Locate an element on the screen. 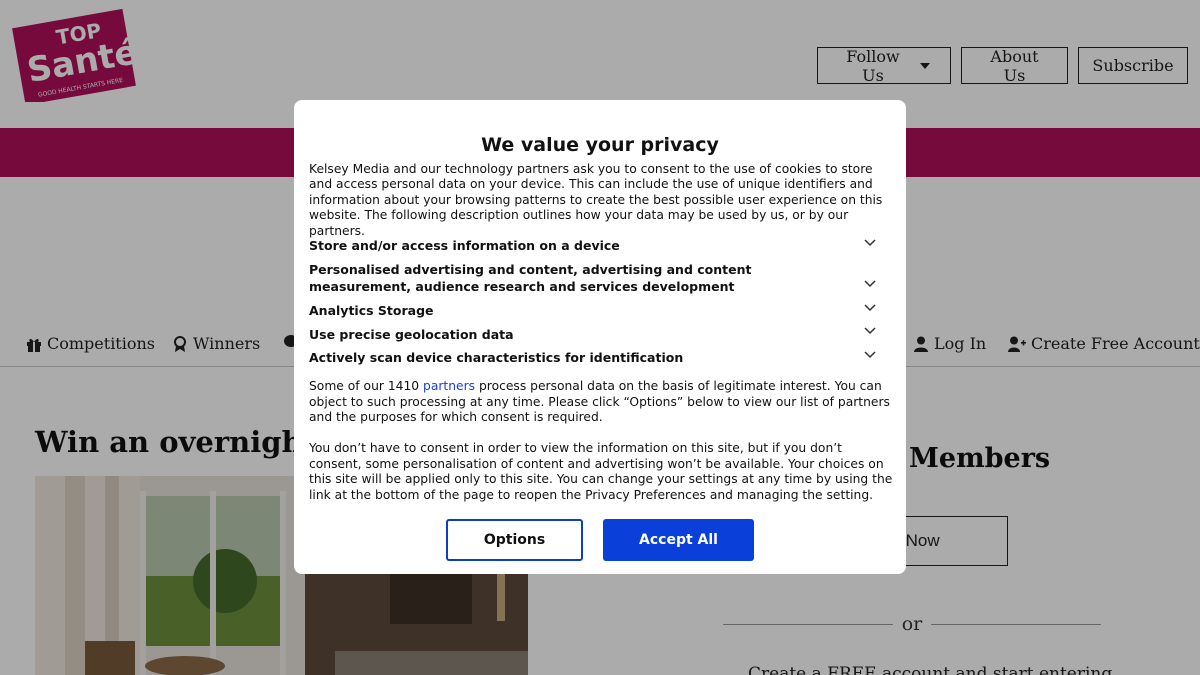 Image resolution: width=1200 pixels, height=675 pixels. partners-link: partners is located at coordinates (449, 386).